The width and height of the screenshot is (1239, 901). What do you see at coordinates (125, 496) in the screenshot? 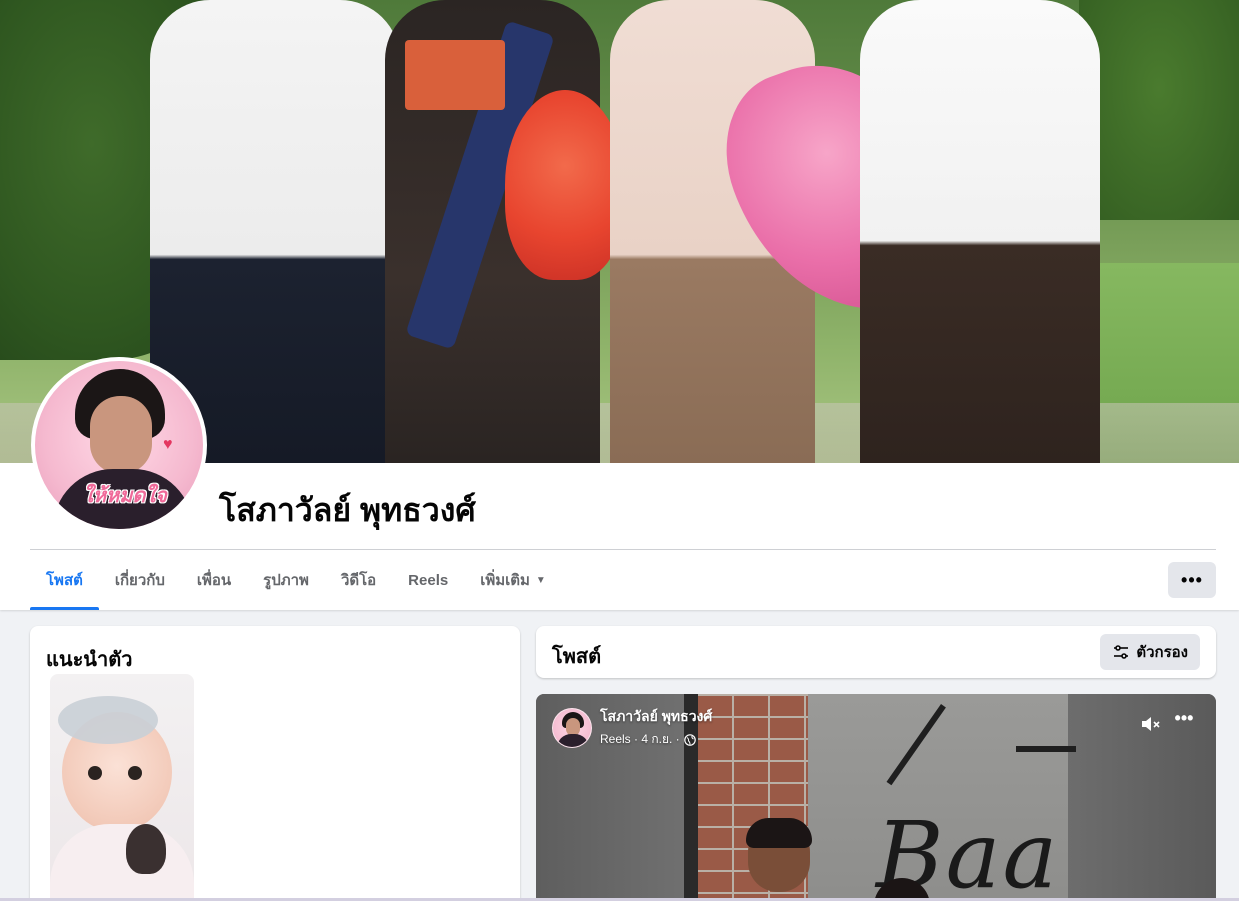
I see `avatar-caption: ให้หมดใจ` at bounding box center [125, 496].